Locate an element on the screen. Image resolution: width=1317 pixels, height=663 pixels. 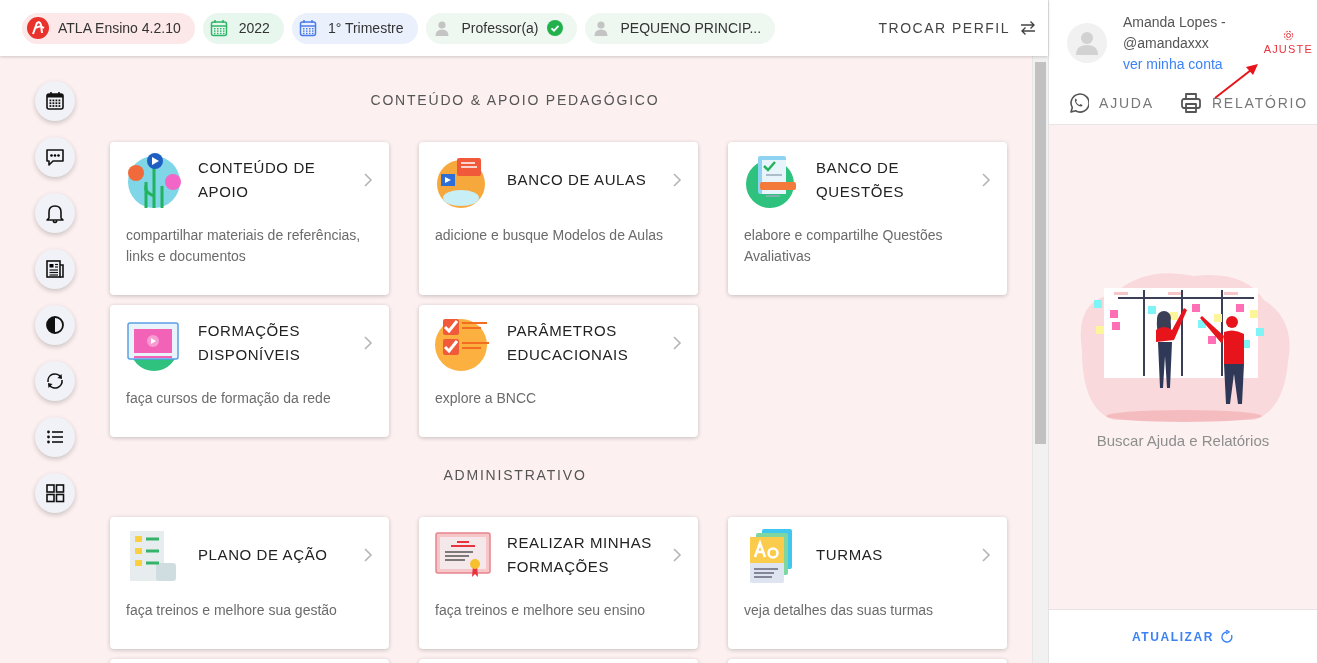
user-name: Amanda Lopes - is located at coordinates (1174, 22).